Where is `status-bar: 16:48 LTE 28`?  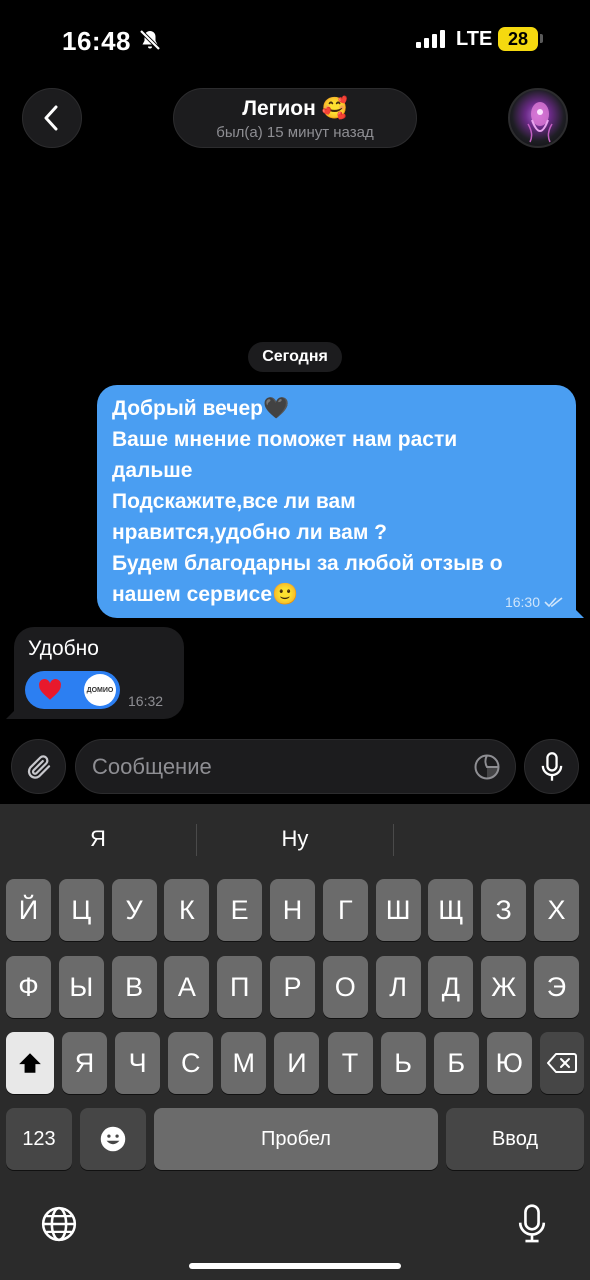
status-bar: 16:48 LTE 28 is located at coordinates (295, 40).